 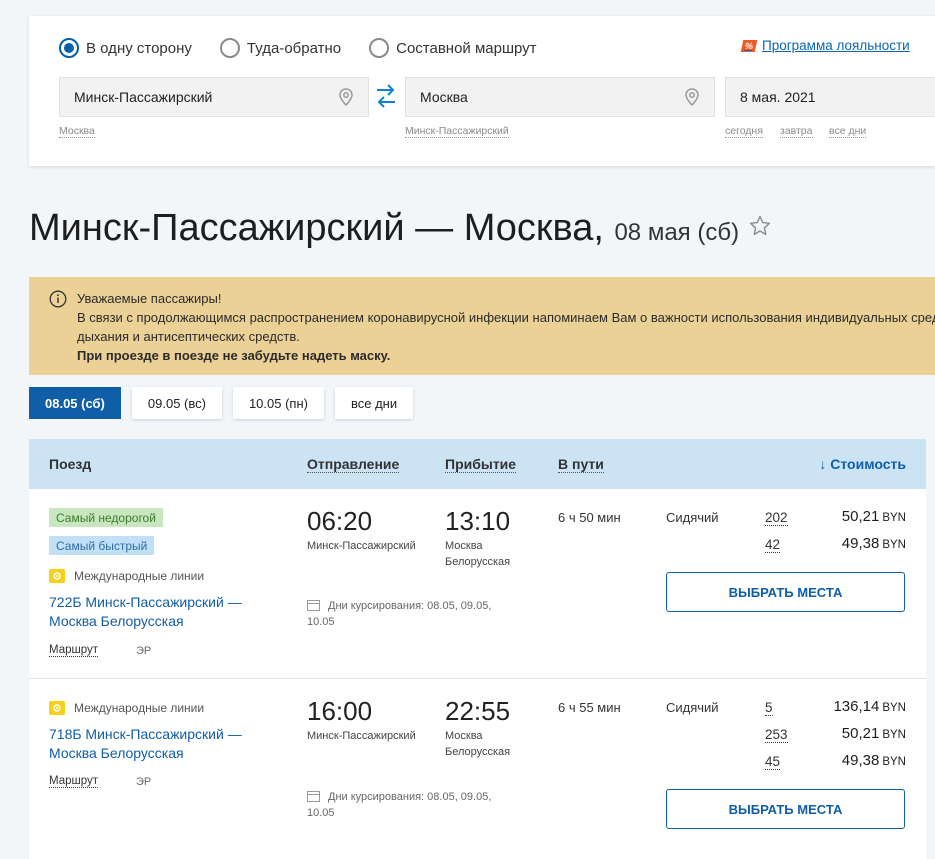 What do you see at coordinates (457, 131) in the screenshot?
I see `to-hint-link: Минск-Пассажирский` at bounding box center [457, 131].